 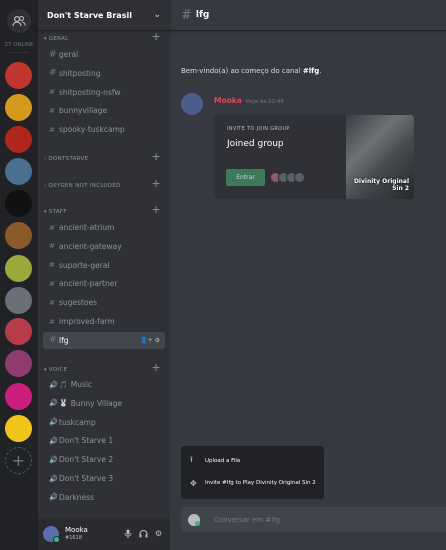 I want to click on category-oxygen: › OXYGEN NOT INCLUDED +, so click(x=104, y=184).